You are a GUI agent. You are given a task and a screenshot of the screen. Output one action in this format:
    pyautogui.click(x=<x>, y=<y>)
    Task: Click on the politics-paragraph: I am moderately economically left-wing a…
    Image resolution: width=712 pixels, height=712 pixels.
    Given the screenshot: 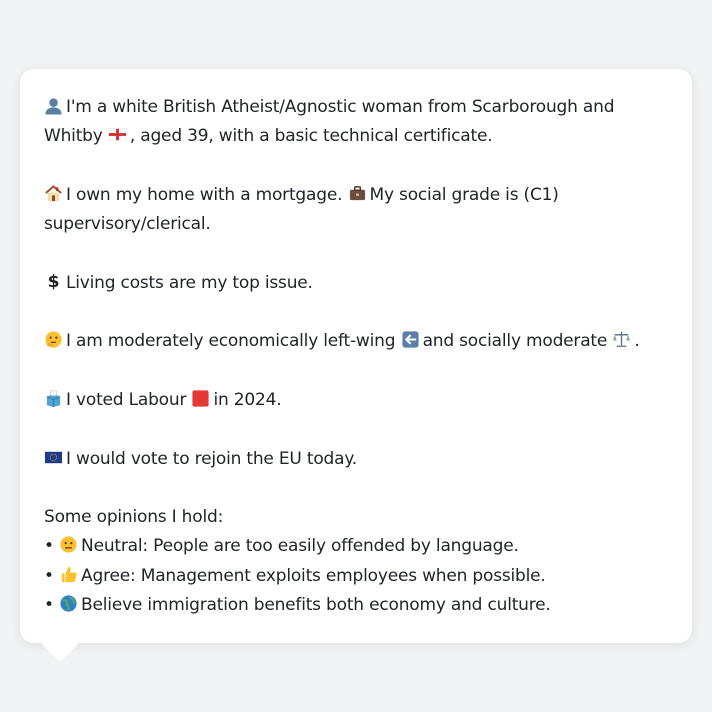 What is the action you would take?
    pyautogui.click(x=356, y=341)
    